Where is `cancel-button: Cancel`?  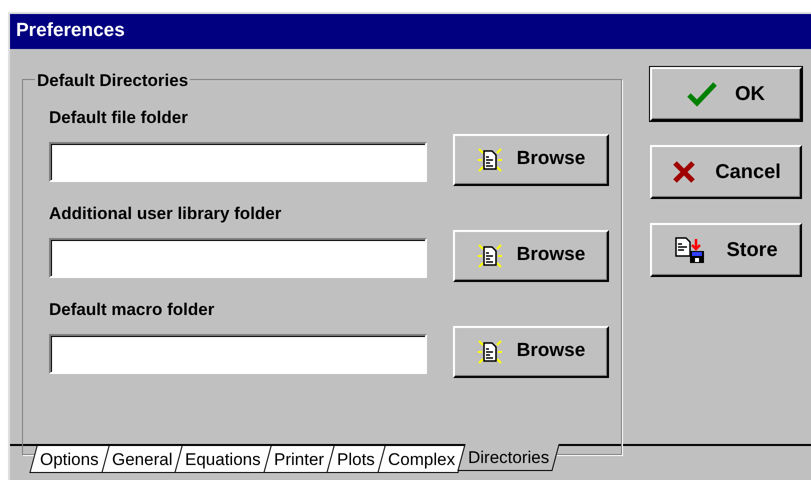 cancel-button: Cancel is located at coordinates (726, 171).